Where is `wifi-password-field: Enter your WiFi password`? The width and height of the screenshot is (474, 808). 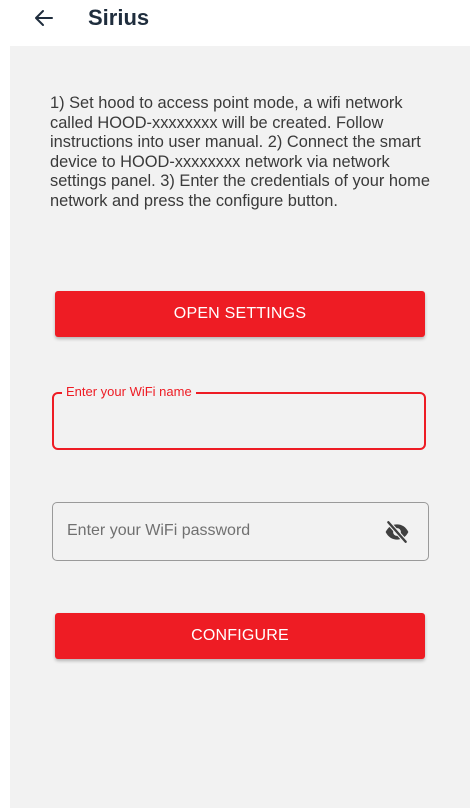
wifi-password-field: Enter your WiFi password is located at coordinates (240, 531).